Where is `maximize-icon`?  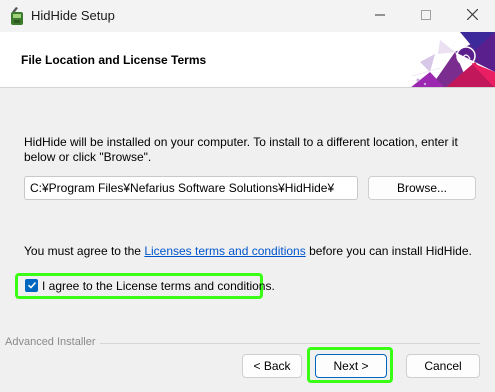
maximize-icon is located at coordinates (426, 16).